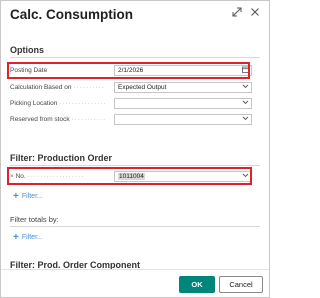  I want to click on reserved-from-stock-label: Reserved from stock ···········, so click(58, 119).